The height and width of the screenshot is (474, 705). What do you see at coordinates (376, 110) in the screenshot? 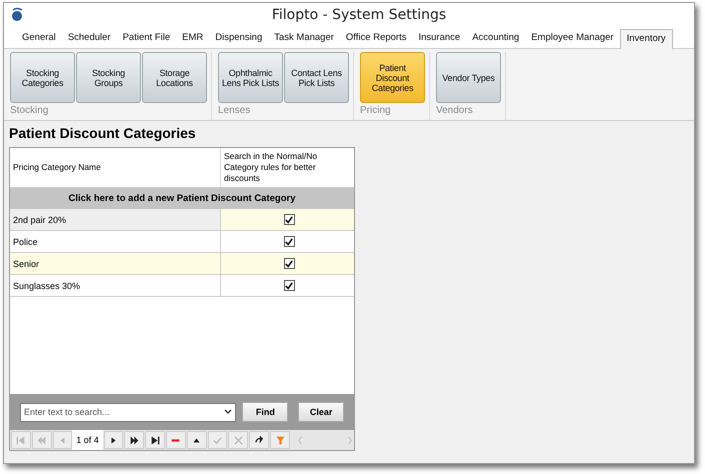
I see `group-label: Pricing` at bounding box center [376, 110].